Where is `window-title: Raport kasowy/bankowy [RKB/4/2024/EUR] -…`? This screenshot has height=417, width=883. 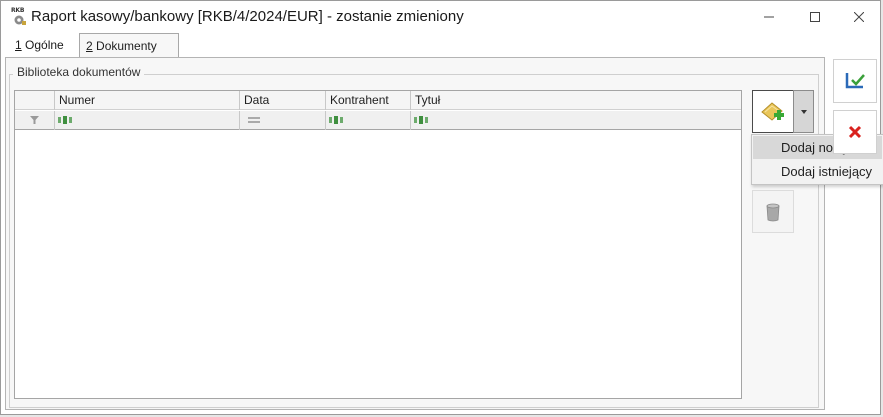 window-title: Raport kasowy/bankowy [RKB/4/2024/EUR] -… is located at coordinates (247, 16).